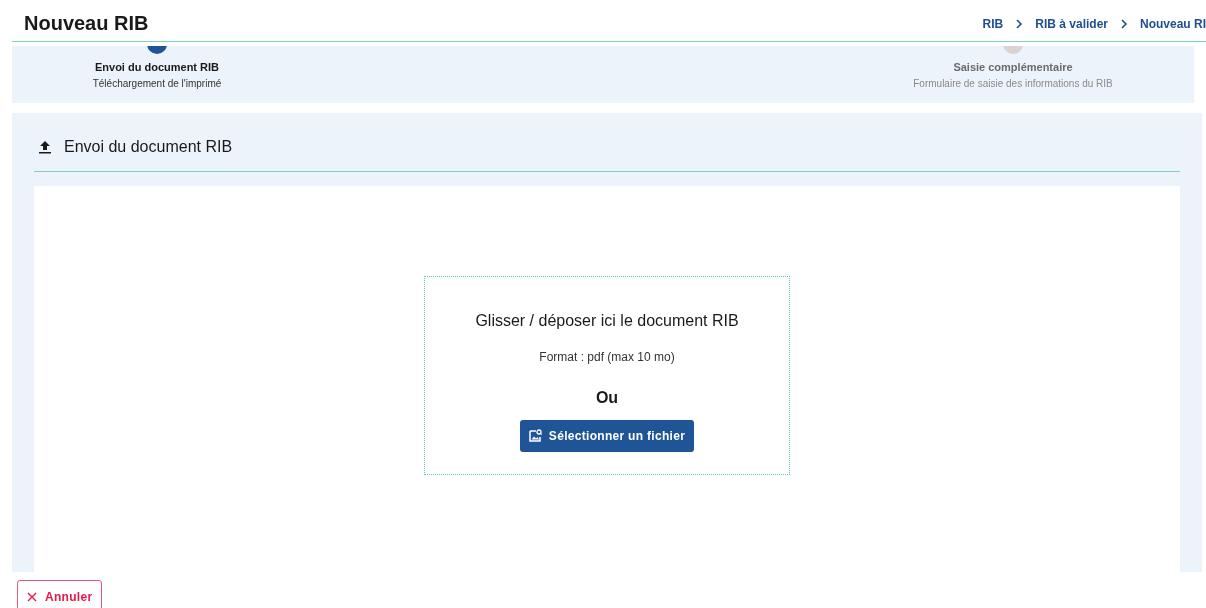  What do you see at coordinates (45, 147) in the screenshot?
I see `upload-icon` at bounding box center [45, 147].